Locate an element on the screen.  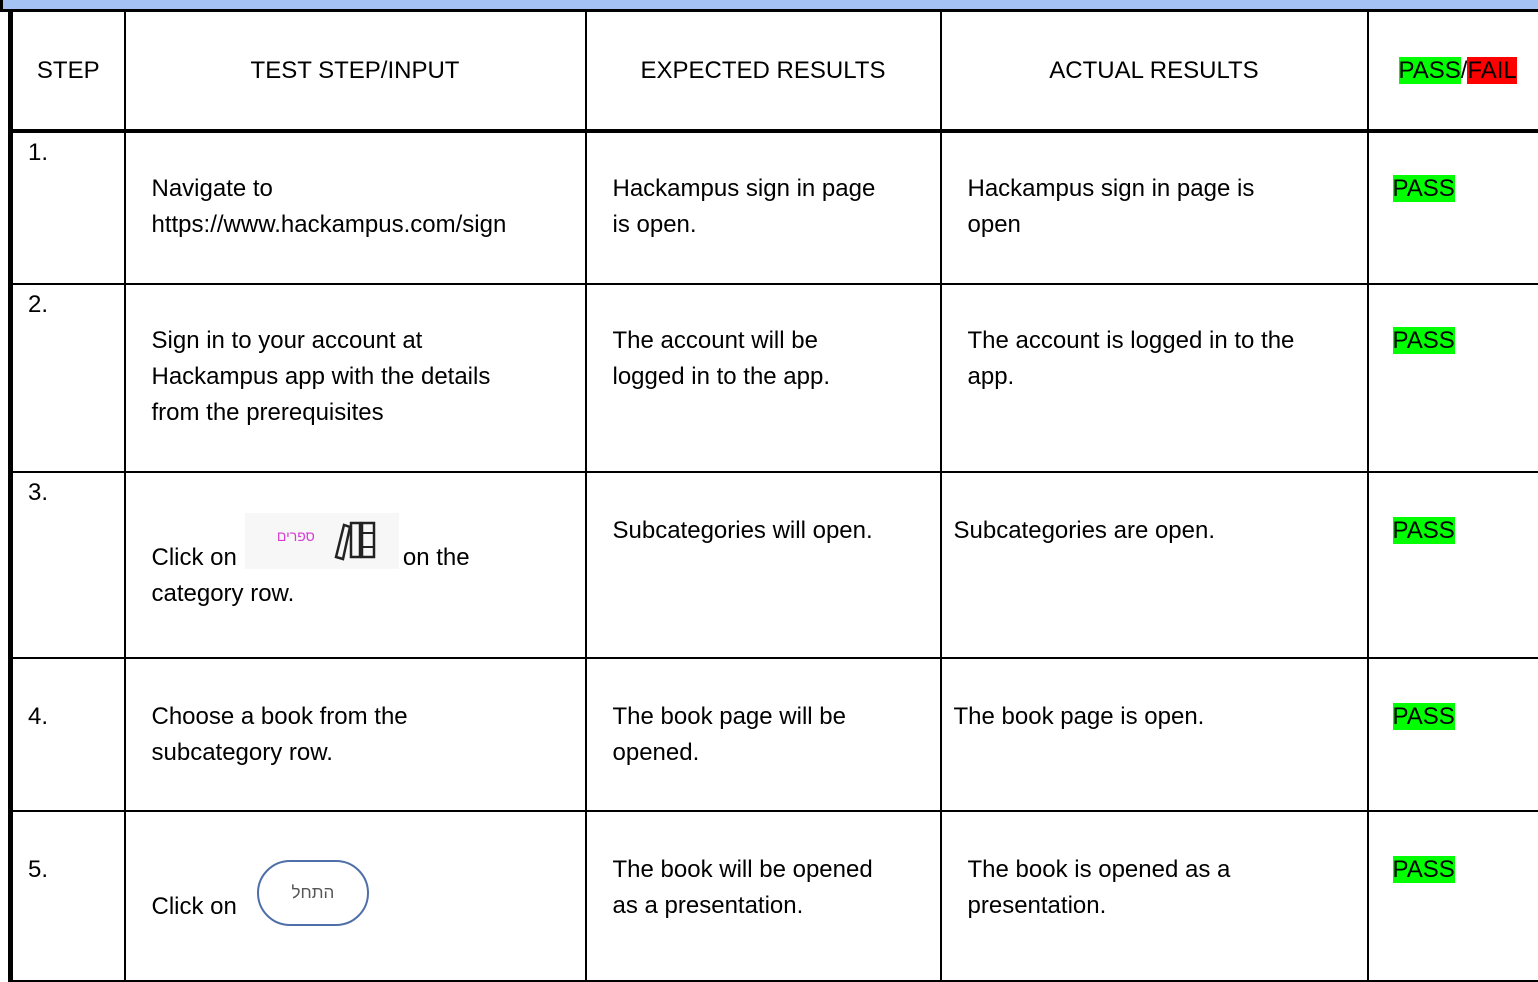
header-actual-results: ACTUAL RESULTS is located at coordinates (1154, 71).